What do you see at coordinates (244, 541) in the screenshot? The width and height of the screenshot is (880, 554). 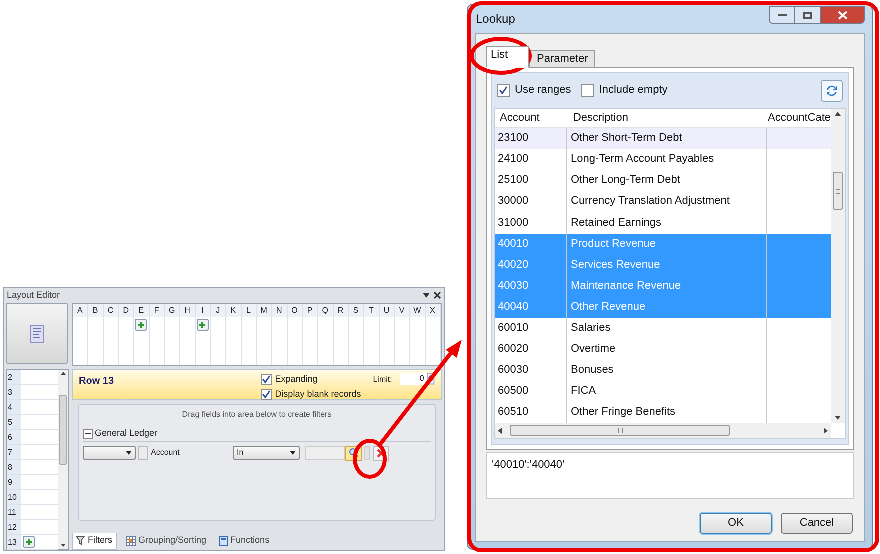 I see `panel-tab: Functions` at bounding box center [244, 541].